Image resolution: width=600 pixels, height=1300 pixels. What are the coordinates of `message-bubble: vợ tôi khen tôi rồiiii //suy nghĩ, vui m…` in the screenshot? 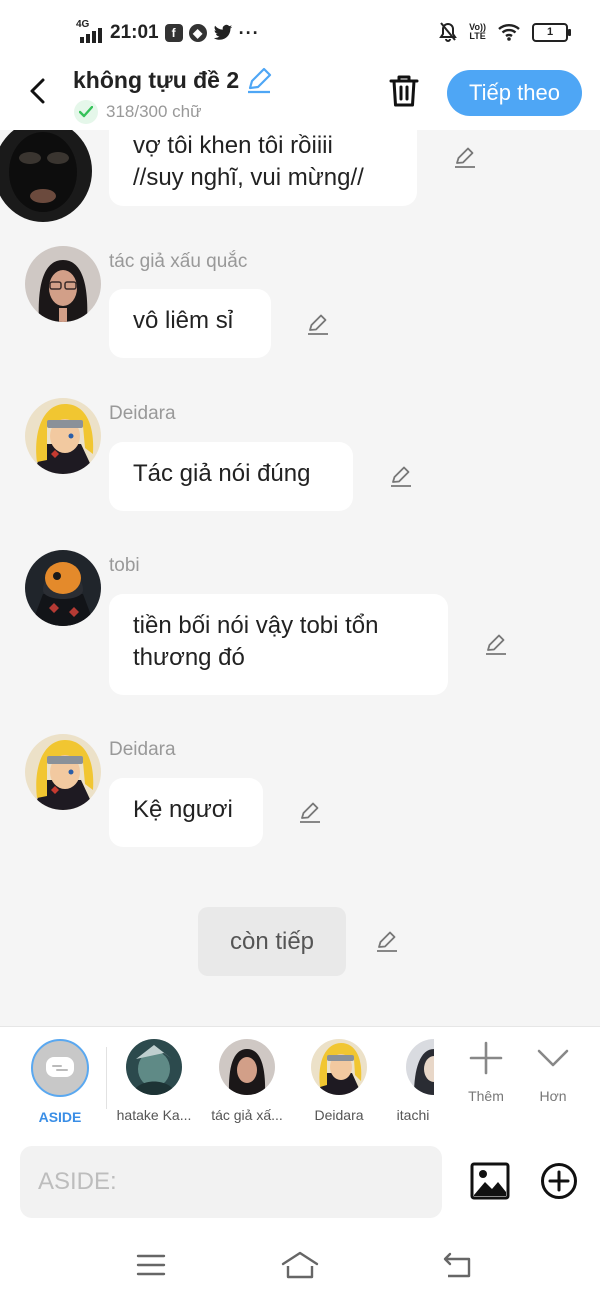 It's located at (263, 168).